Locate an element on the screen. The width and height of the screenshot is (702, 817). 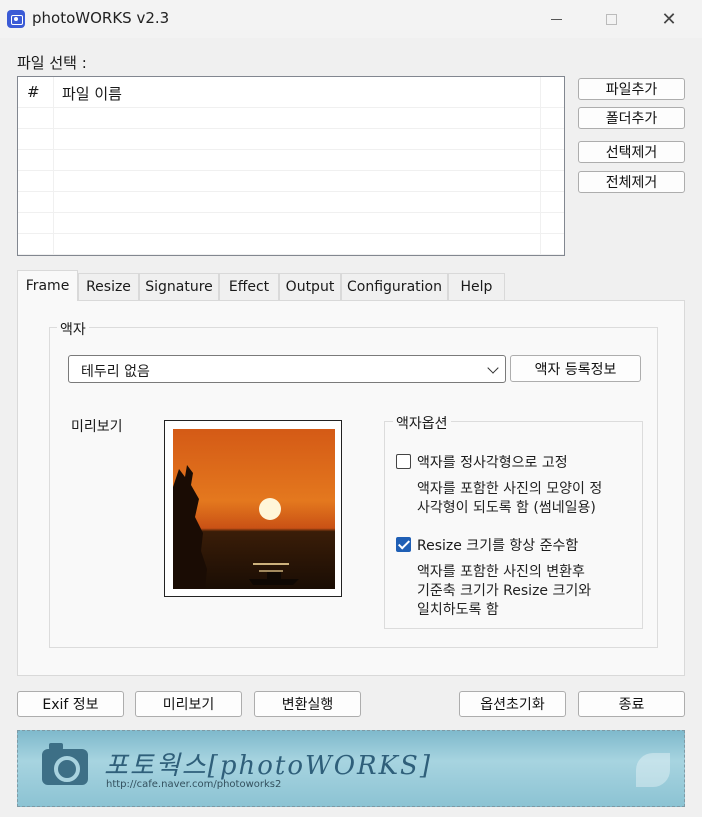
frame-group-title: 액자 is located at coordinates (73, 329).